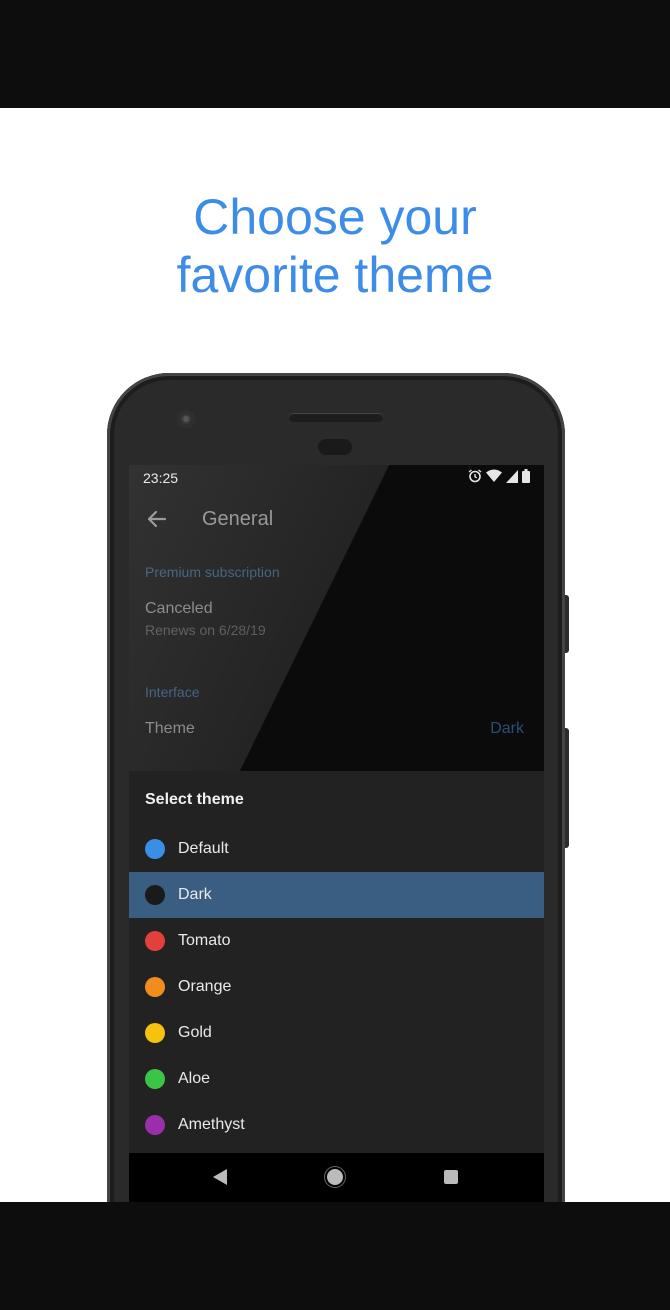  I want to click on signal-icon, so click(512, 476).